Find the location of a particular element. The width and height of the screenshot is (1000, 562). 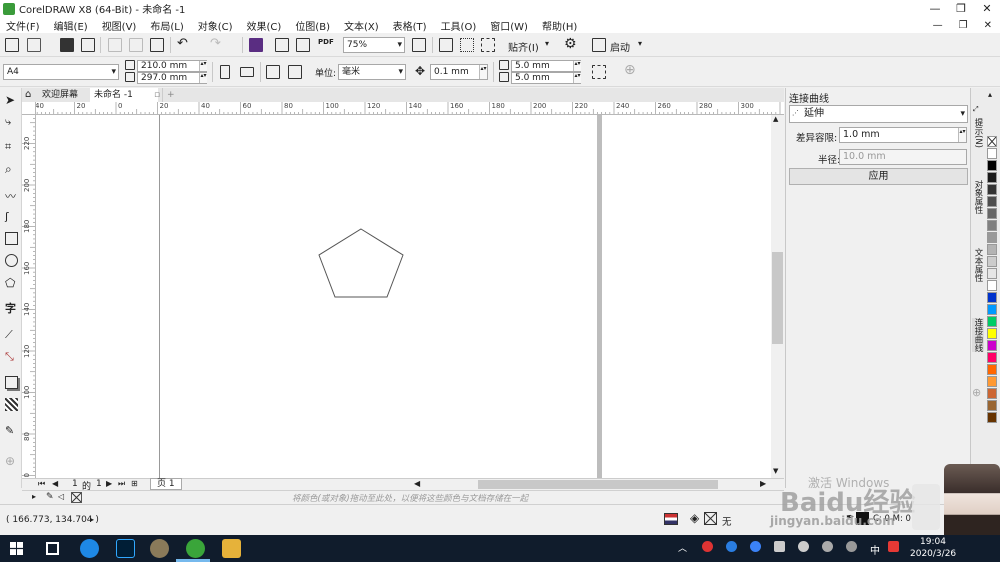

scroll-up-icon: ▲ is located at coordinates (775, 119).